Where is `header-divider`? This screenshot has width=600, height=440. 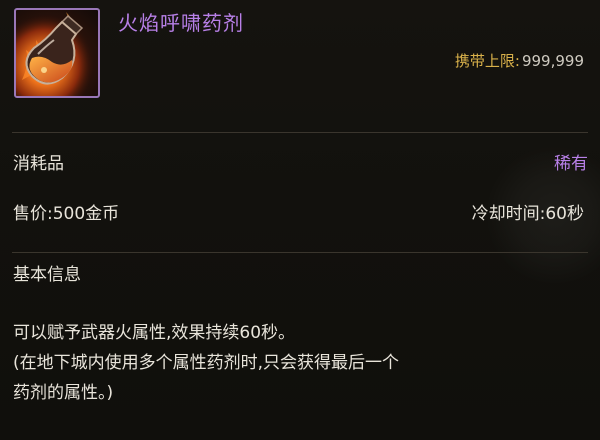
header-divider is located at coordinates (300, 132).